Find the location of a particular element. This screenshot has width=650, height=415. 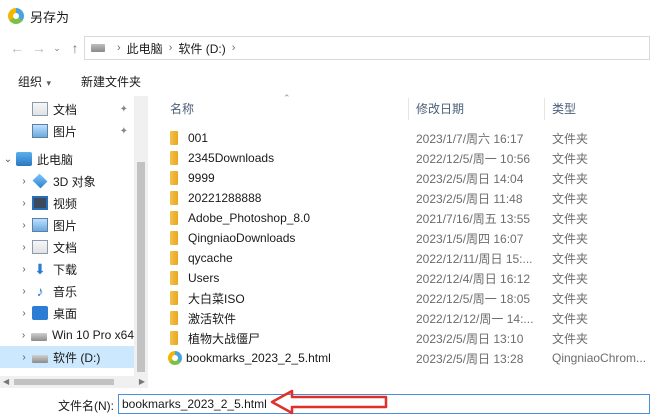

forward-arrow-icon: → is located at coordinates (39, 48).